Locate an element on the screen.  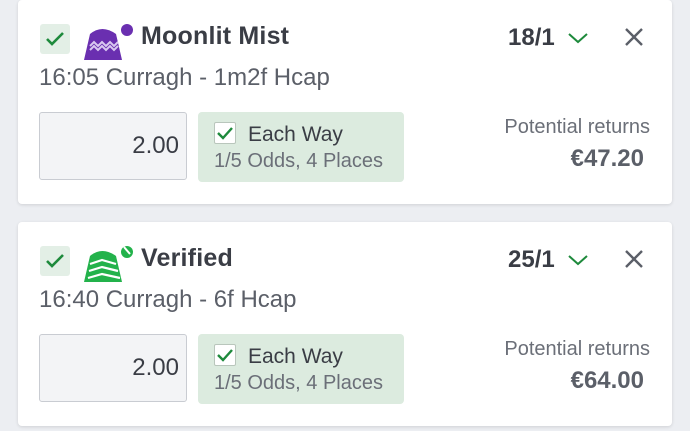
race-info: 16:40 Curragh - 6f Hcap is located at coordinates (168, 299).